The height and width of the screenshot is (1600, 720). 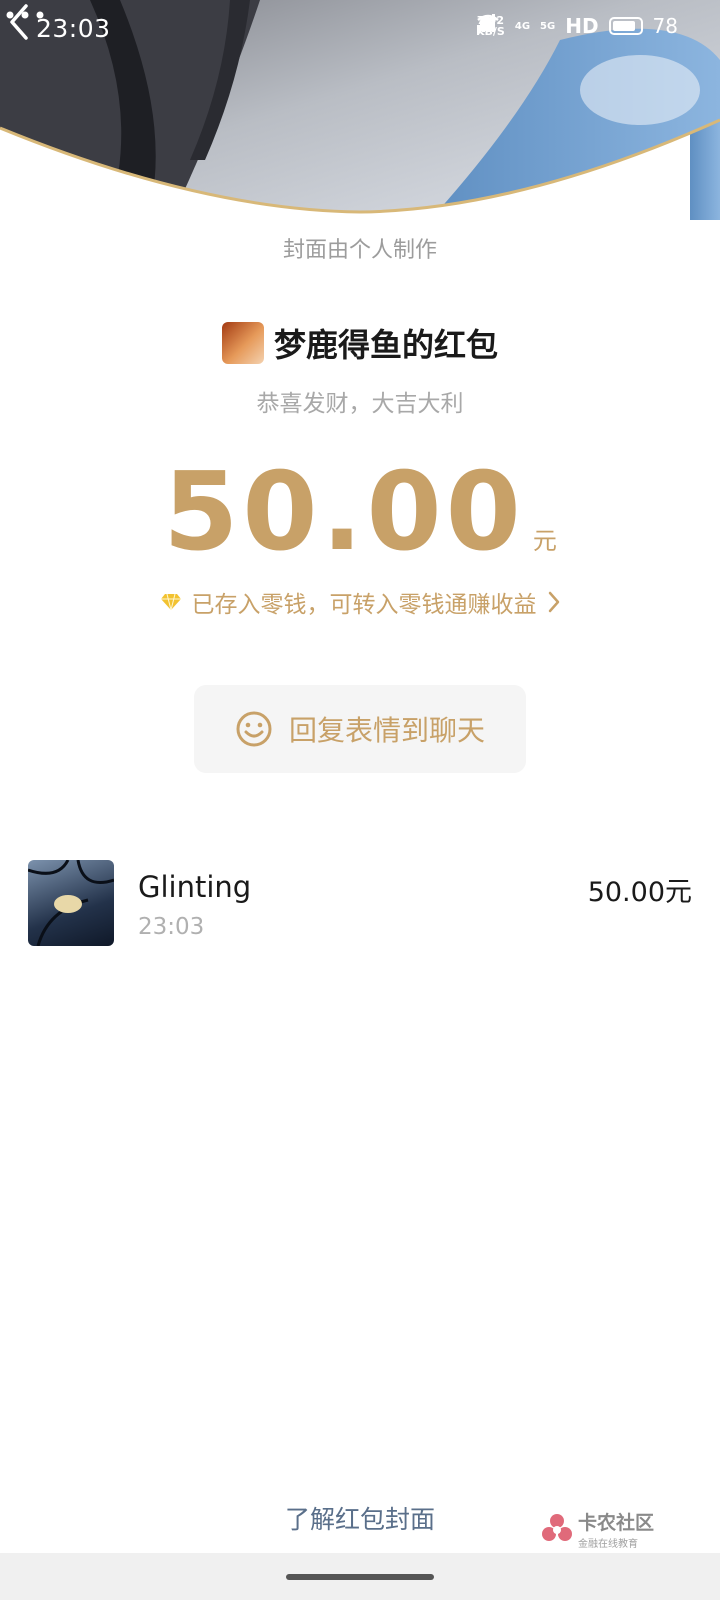 What do you see at coordinates (608, 1544) in the screenshot?
I see `watermark-subtitle: 金融在线教育` at bounding box center [608, 1544].